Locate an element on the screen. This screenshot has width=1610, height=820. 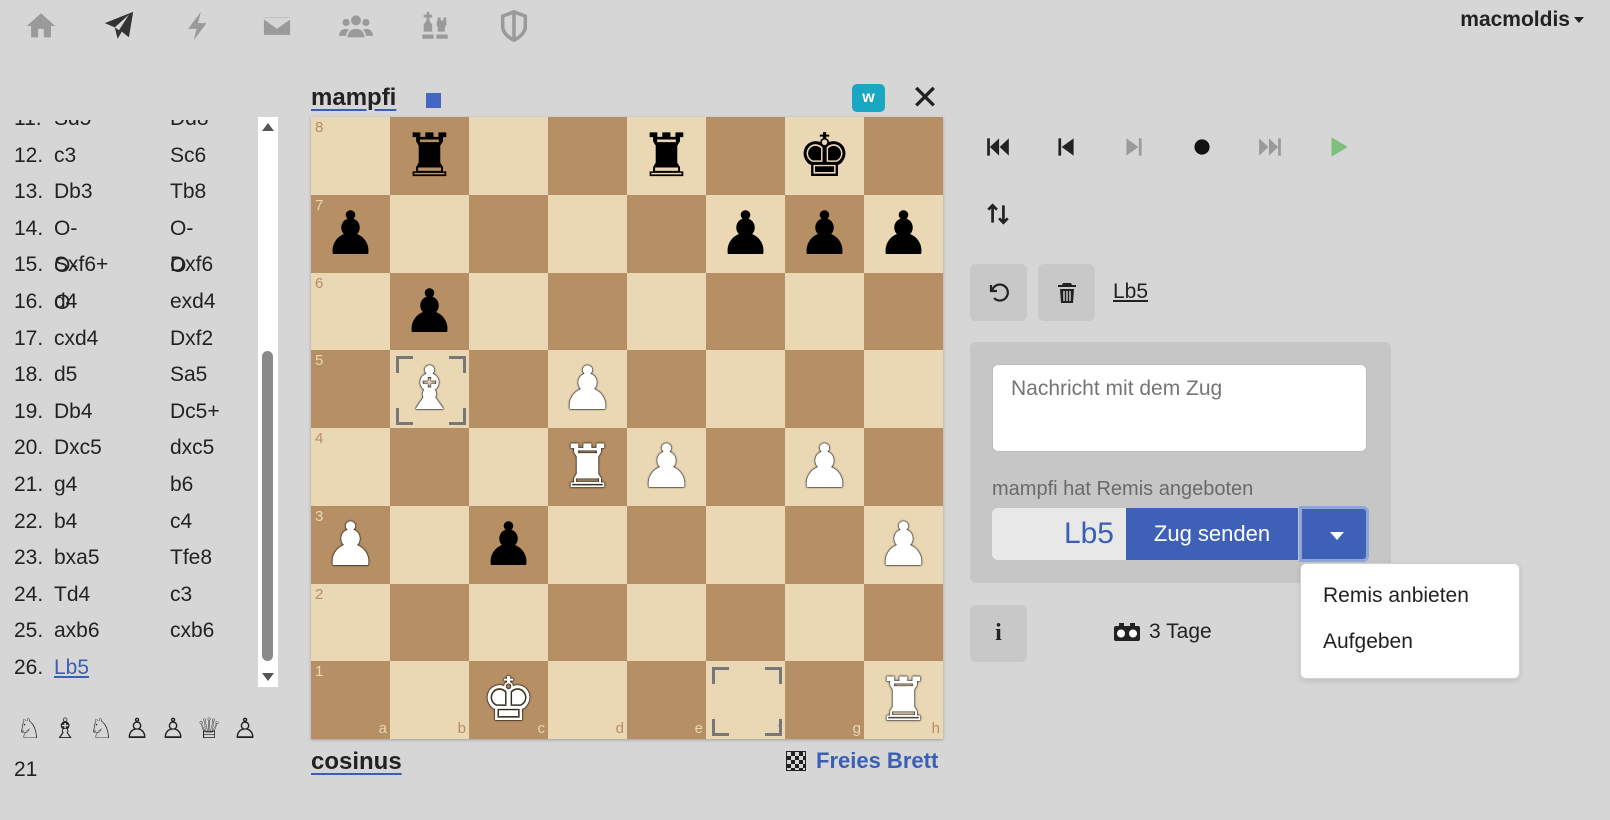
square-g5 is located at coordinates (824, 389).